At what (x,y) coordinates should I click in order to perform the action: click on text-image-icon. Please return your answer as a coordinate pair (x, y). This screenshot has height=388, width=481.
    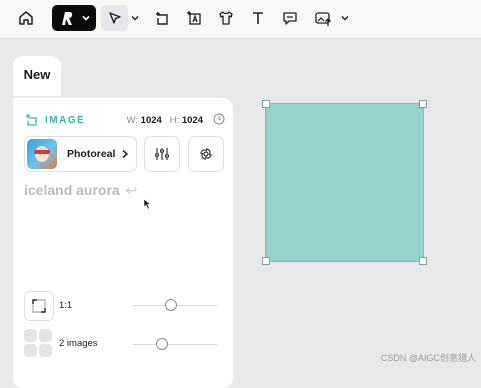
    Looking at the image, I should click on (194, 18).